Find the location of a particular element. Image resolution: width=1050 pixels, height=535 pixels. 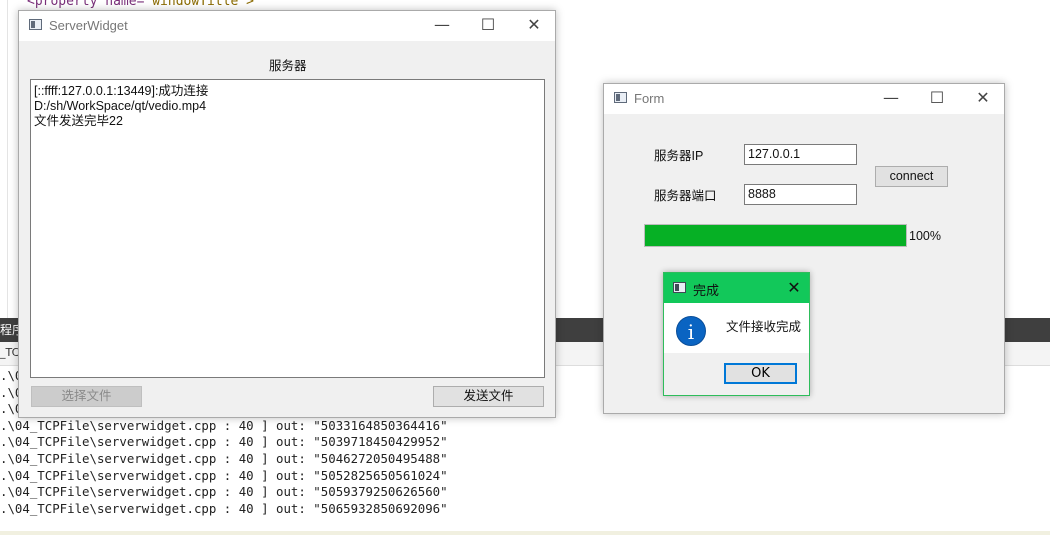

server-port-label: 服务器端口 is located at coordinates (685, 196).